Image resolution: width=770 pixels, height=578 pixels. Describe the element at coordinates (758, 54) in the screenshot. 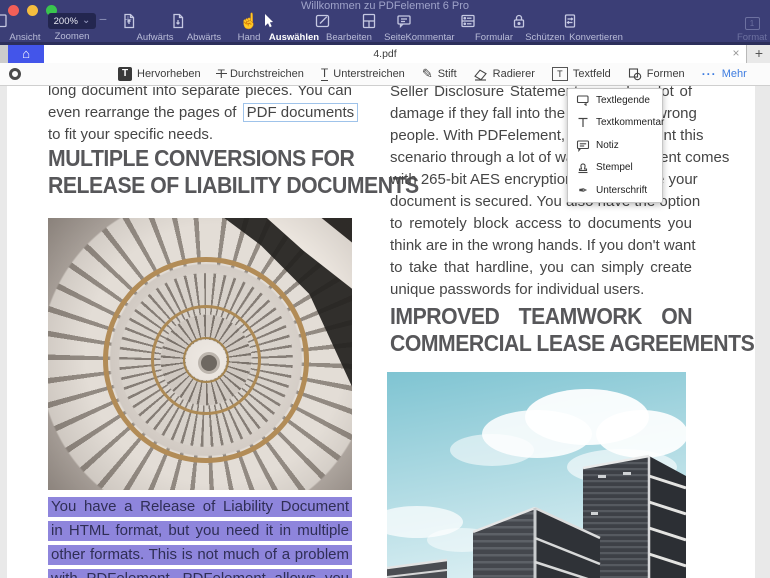

I see `new-tab-button: +` at that location.